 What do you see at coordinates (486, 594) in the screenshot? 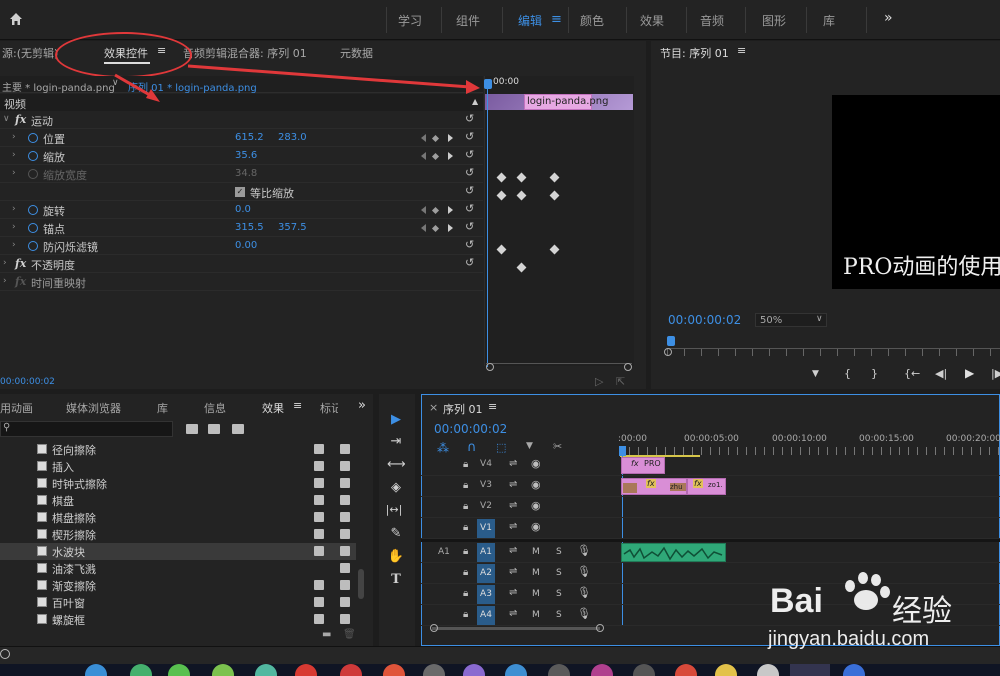
I see `track-label: A3` at bounding box center [486, 594].